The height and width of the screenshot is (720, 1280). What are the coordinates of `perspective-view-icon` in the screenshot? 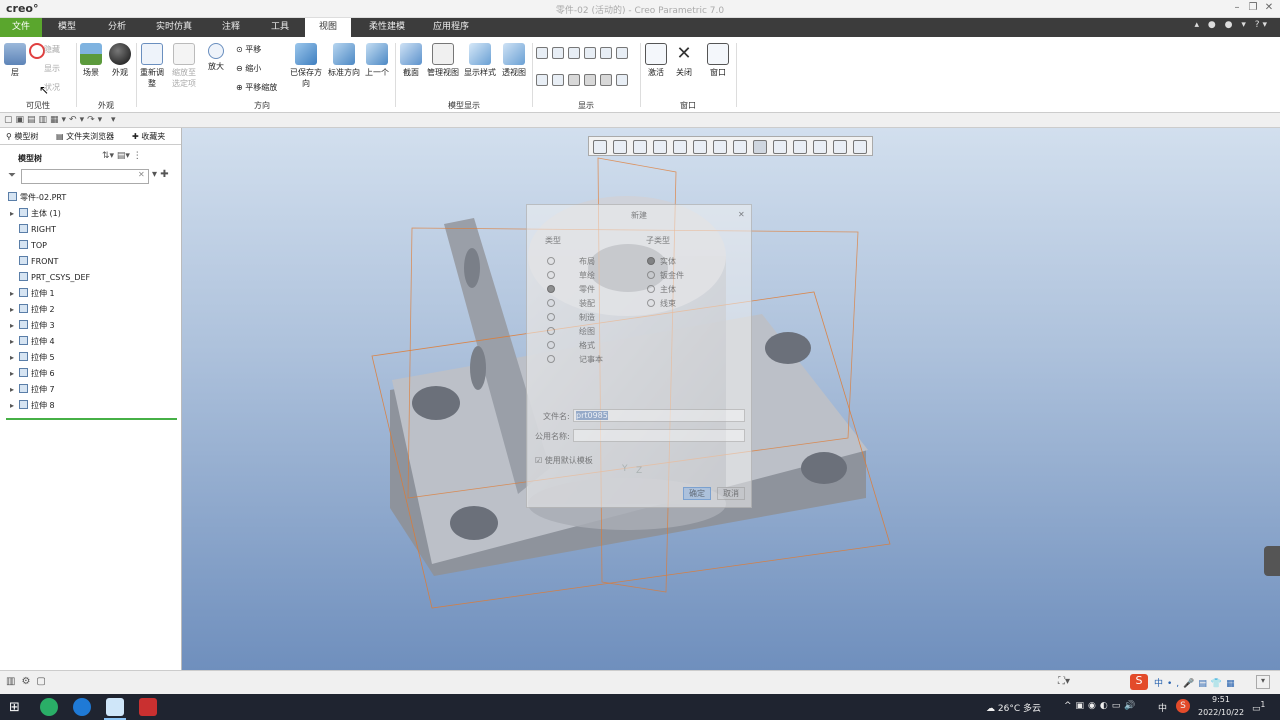 It's located at (740, 147).